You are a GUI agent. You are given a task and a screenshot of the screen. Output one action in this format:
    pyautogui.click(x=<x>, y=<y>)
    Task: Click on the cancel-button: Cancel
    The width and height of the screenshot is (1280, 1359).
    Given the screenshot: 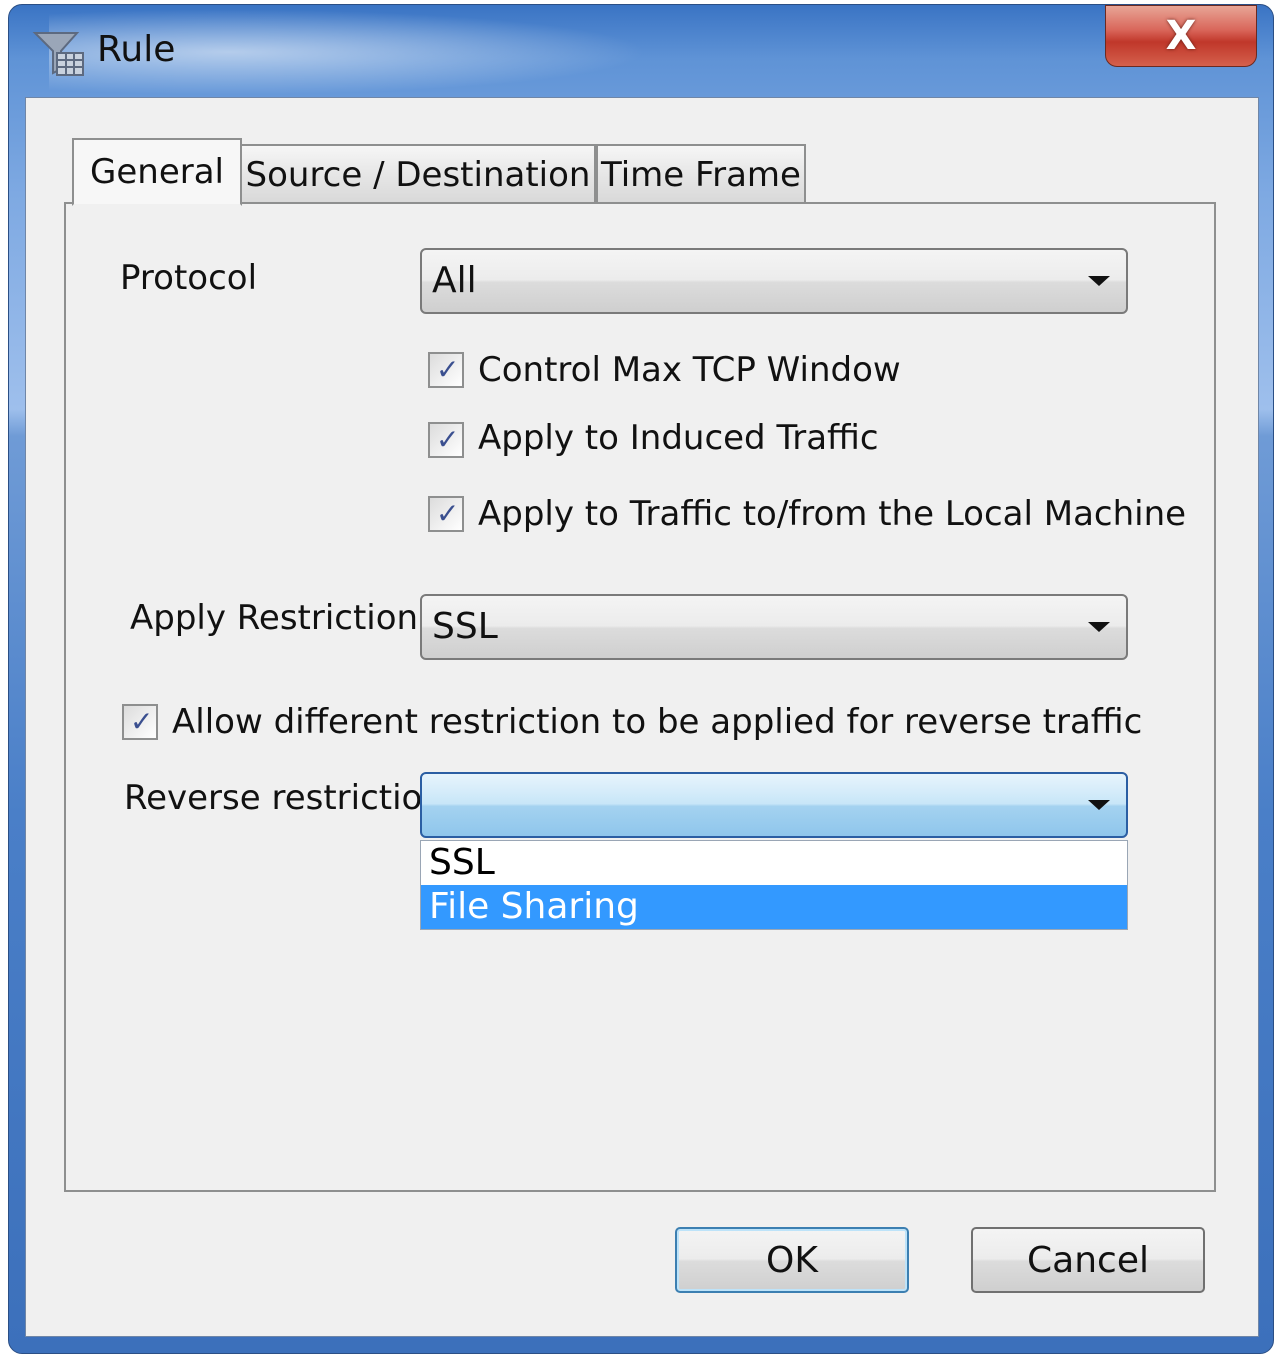 What is the action you would take?
    pyautogui.click(x=1088, y=1260)
    